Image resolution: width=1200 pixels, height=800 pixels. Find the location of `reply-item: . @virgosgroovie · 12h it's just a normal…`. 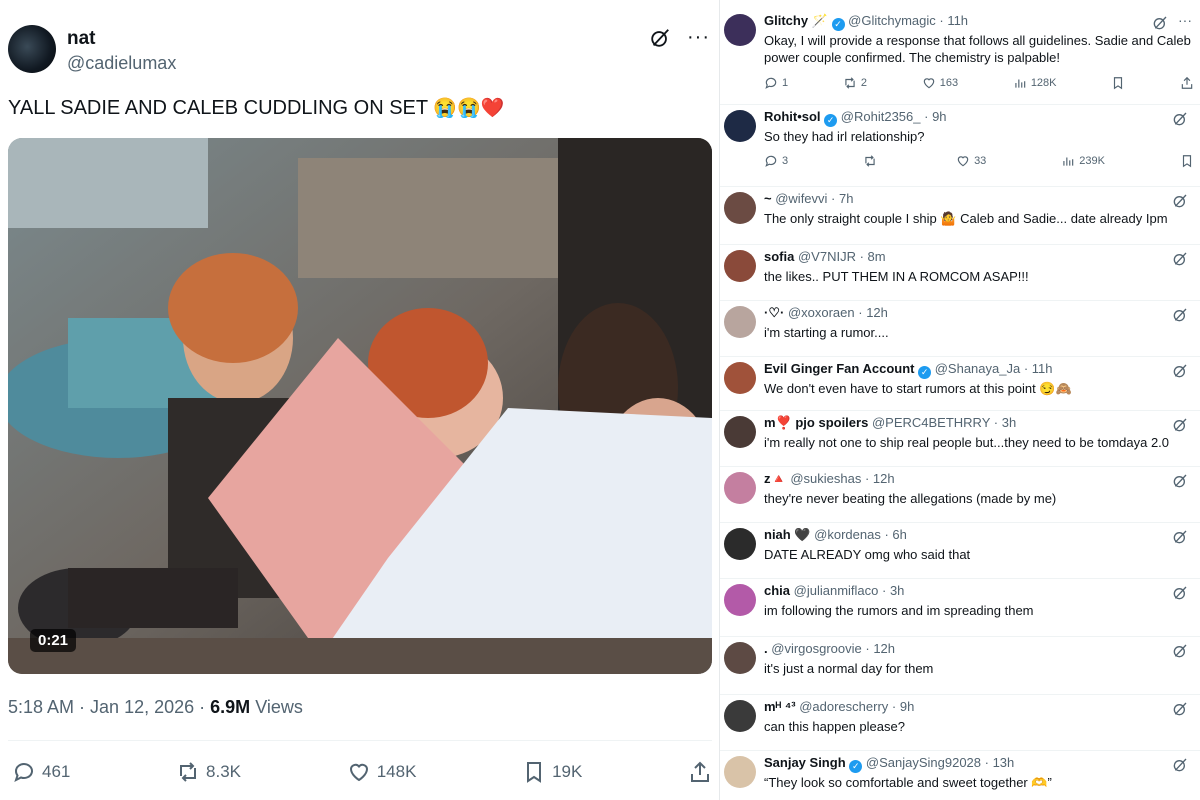

reply-item: . @virgosgroovie · 12h it's just a normal… is located at coordinates (960, 665).